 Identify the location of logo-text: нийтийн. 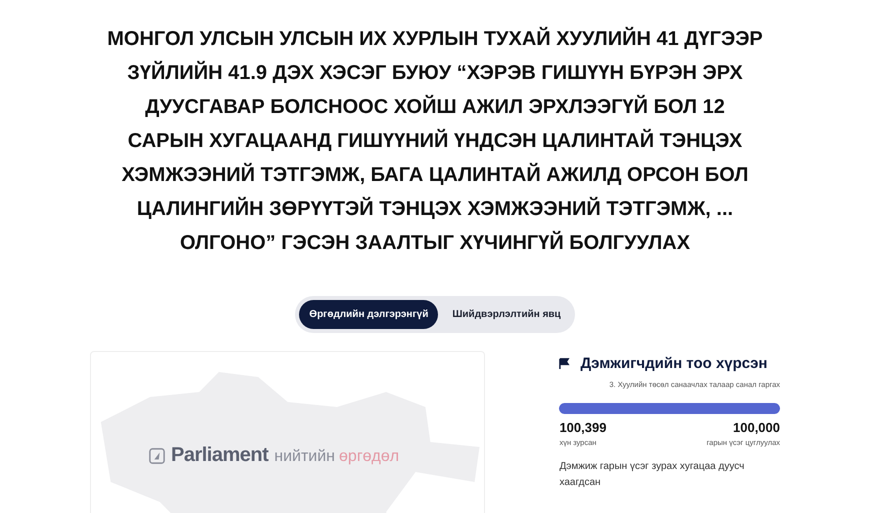
(305, 457).